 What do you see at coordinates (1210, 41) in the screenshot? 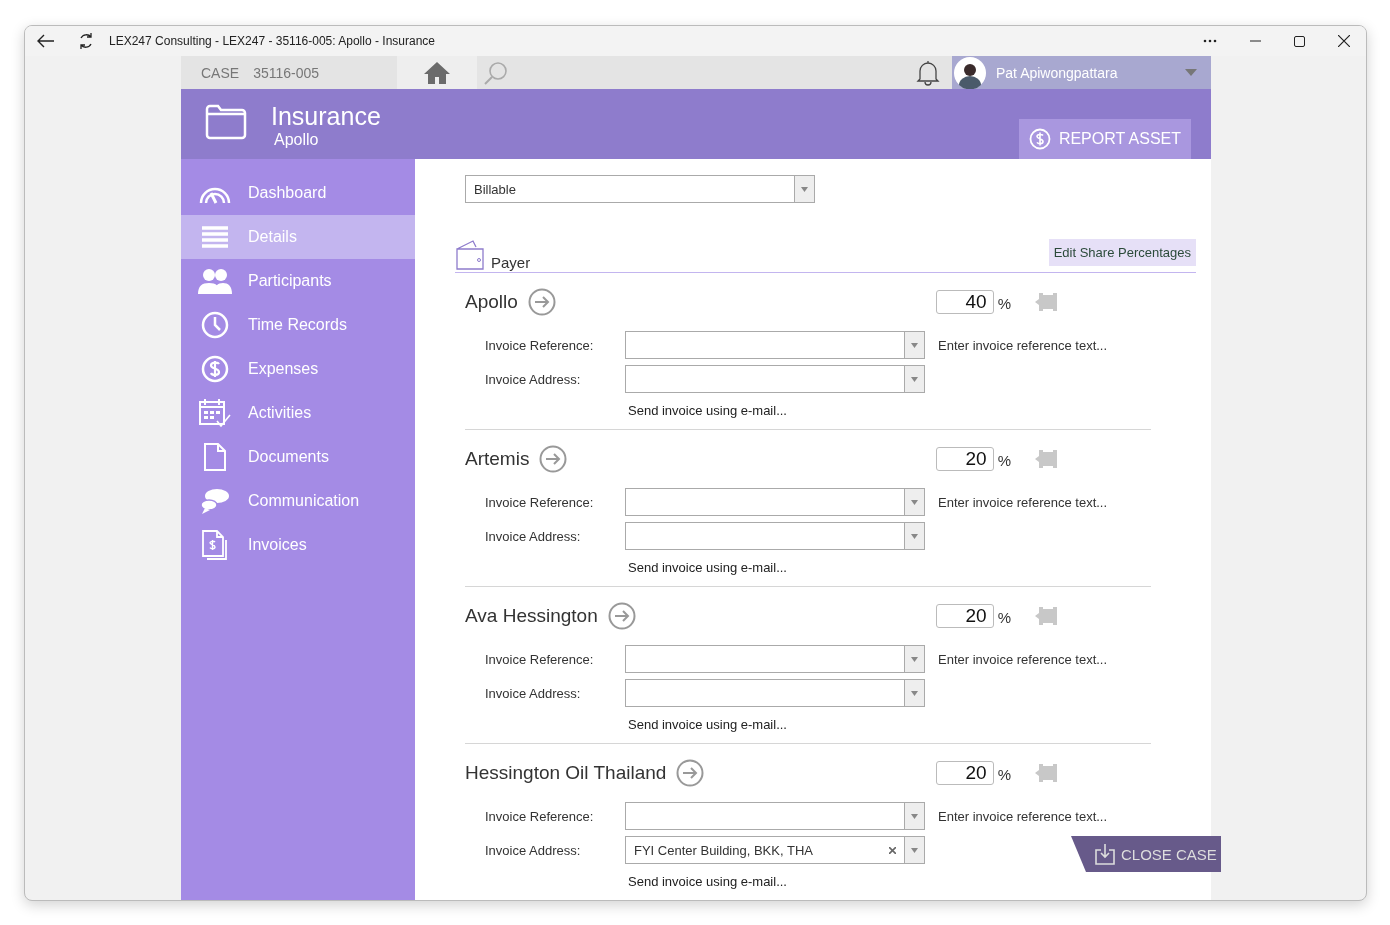
I see `more-options-icon` at bounding box center [1210, 41].